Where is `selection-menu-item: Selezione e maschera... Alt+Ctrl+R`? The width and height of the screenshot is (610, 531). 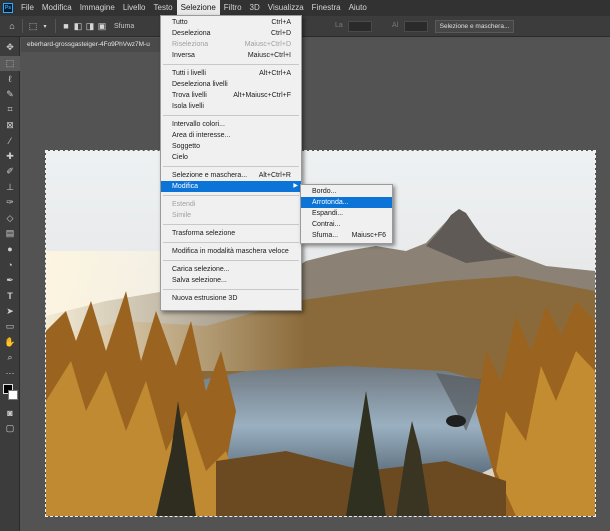
selection-menu-item: Selezione e maschera... Alt+Ctrl+R is located at coordinates (231, 175).